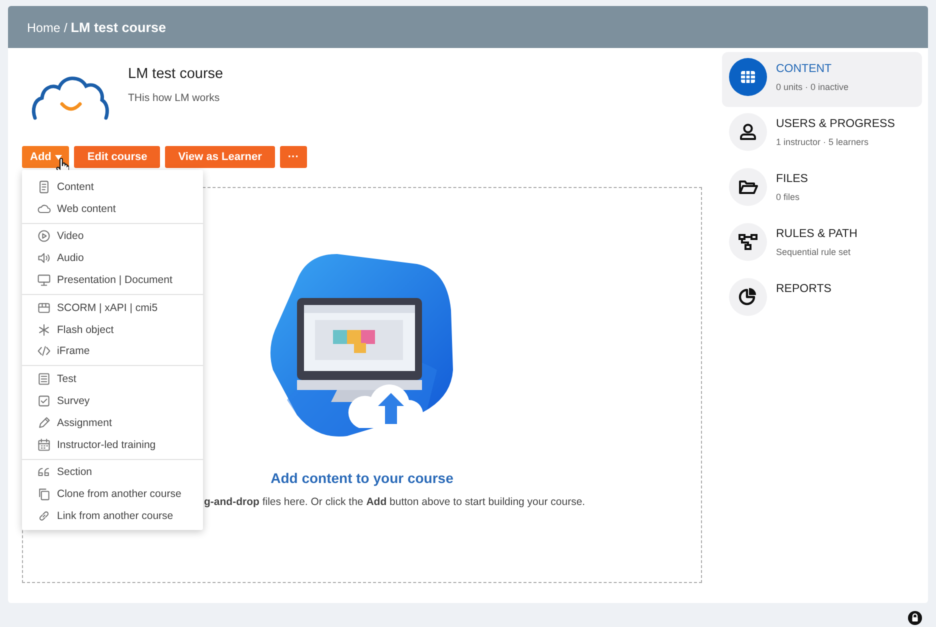  I want to click on menu-item: Flash object, so click(112, 329).